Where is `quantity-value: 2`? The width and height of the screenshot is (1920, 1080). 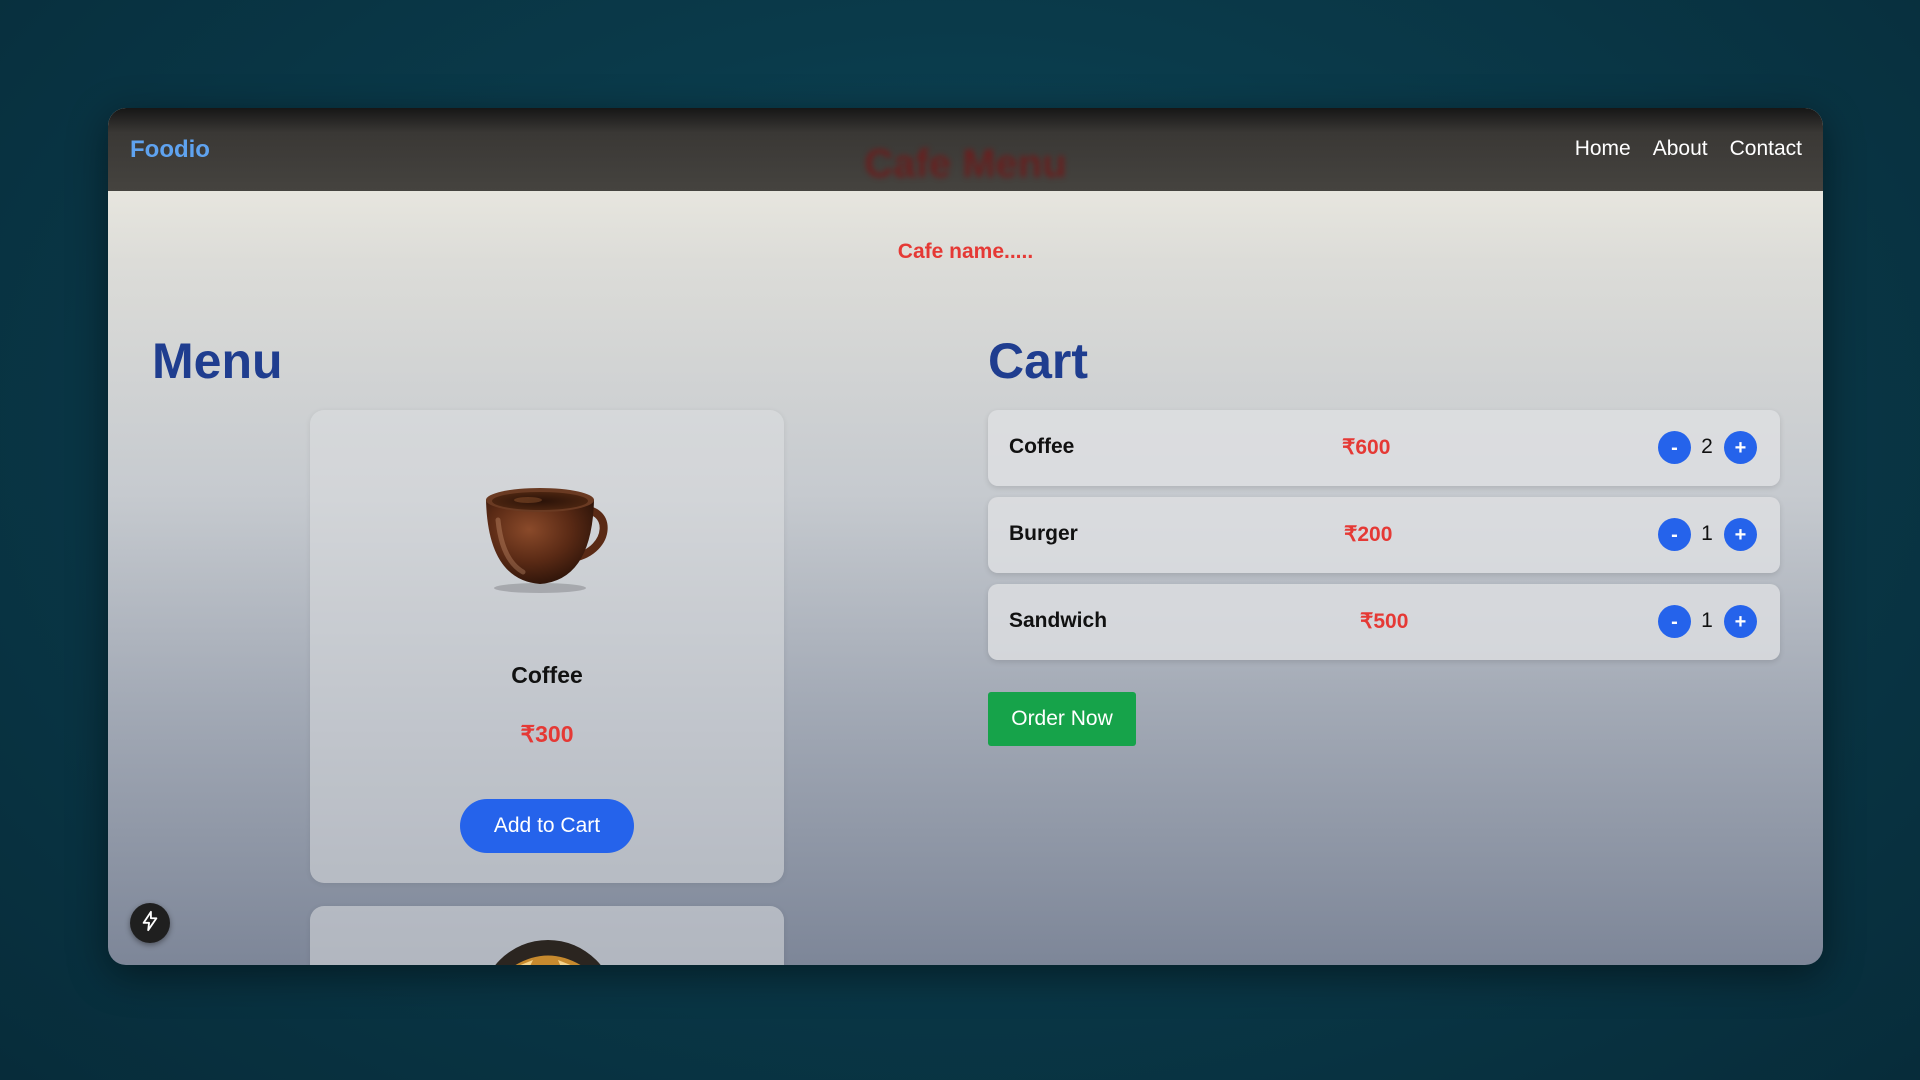
quantity-value: 2 is located at coordinates (1707, 446).